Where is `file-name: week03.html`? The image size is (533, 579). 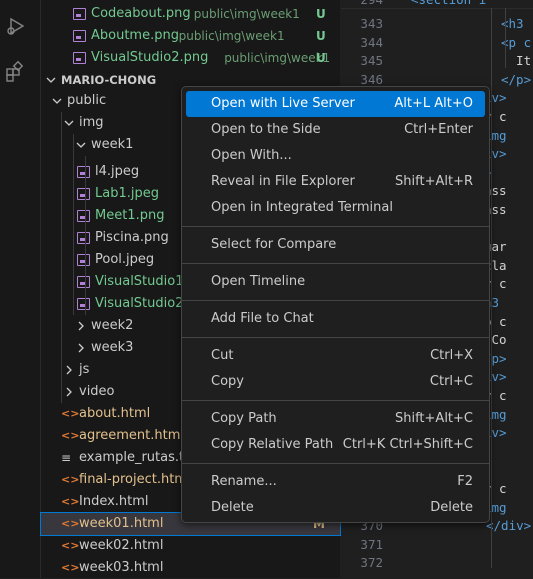
file-name: week03.html is located at coordinates (121, 567).